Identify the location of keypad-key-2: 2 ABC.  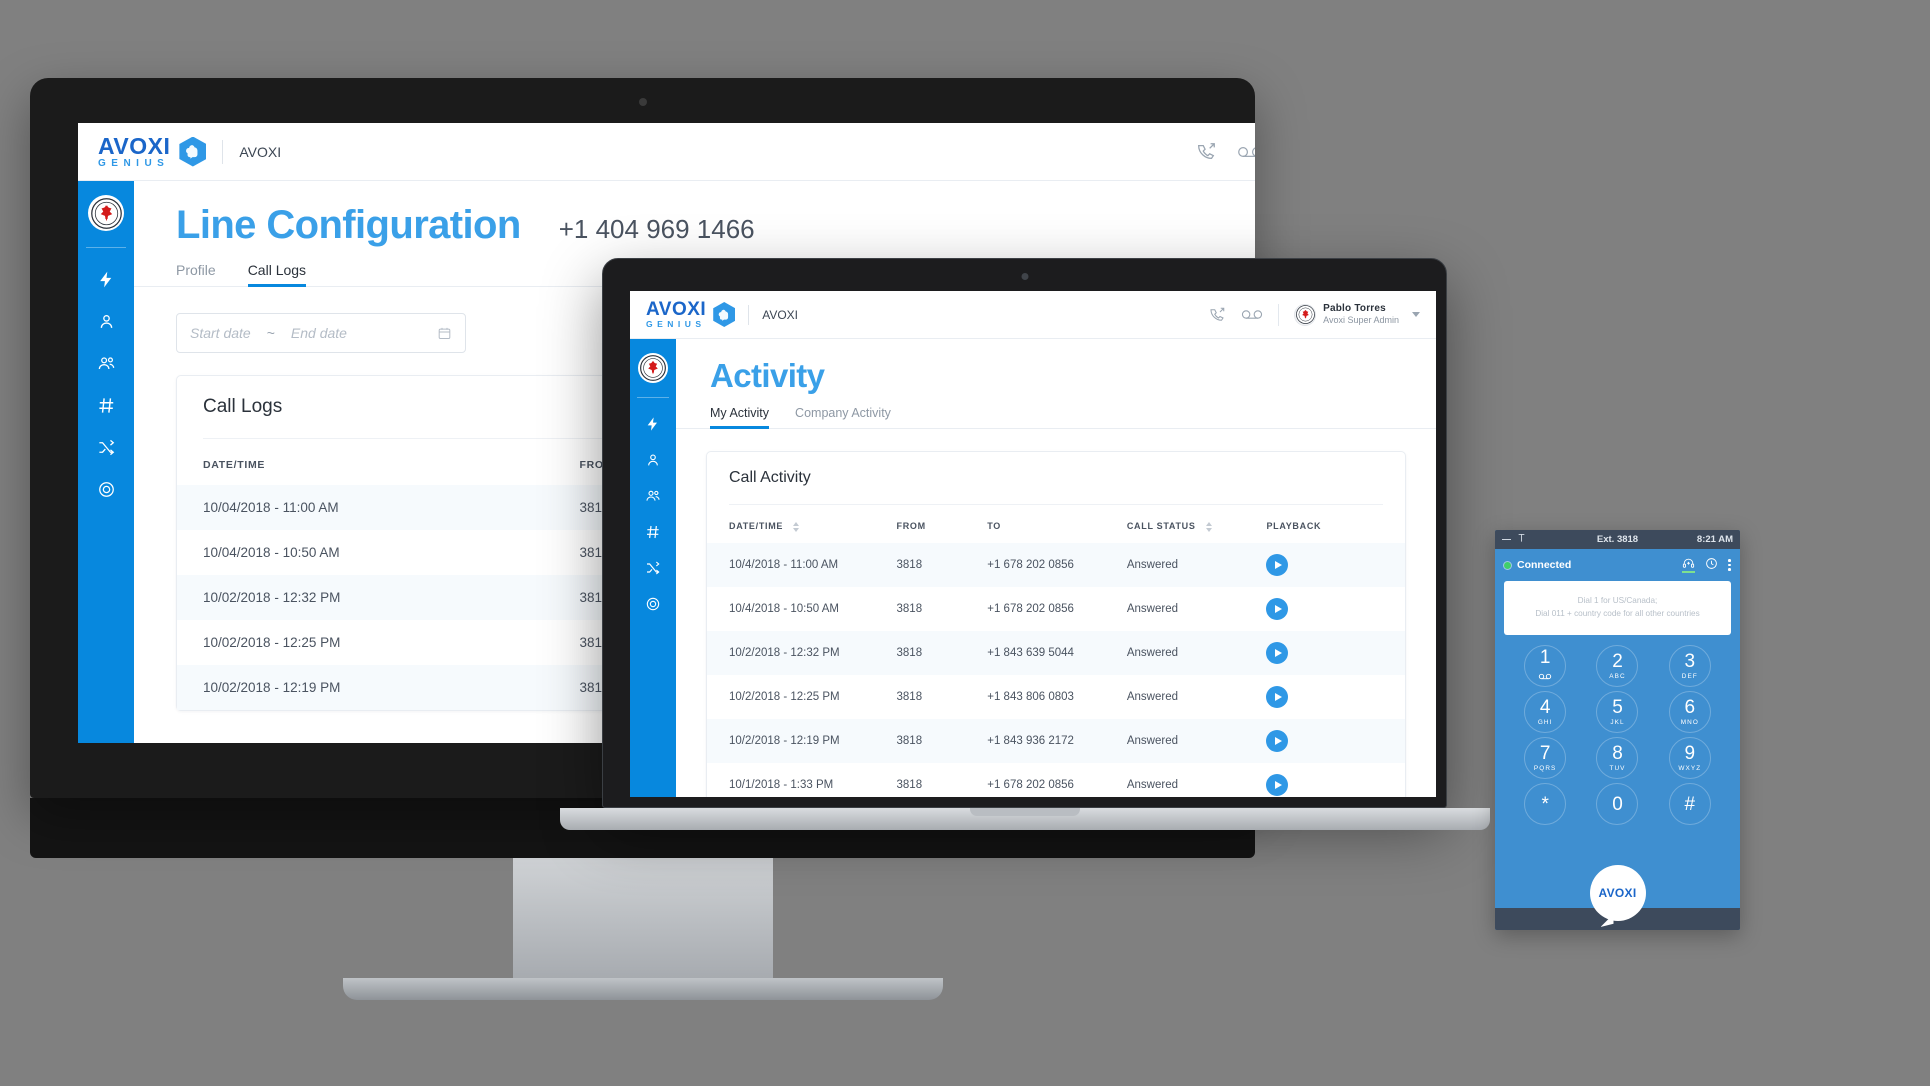
(1617, 666).